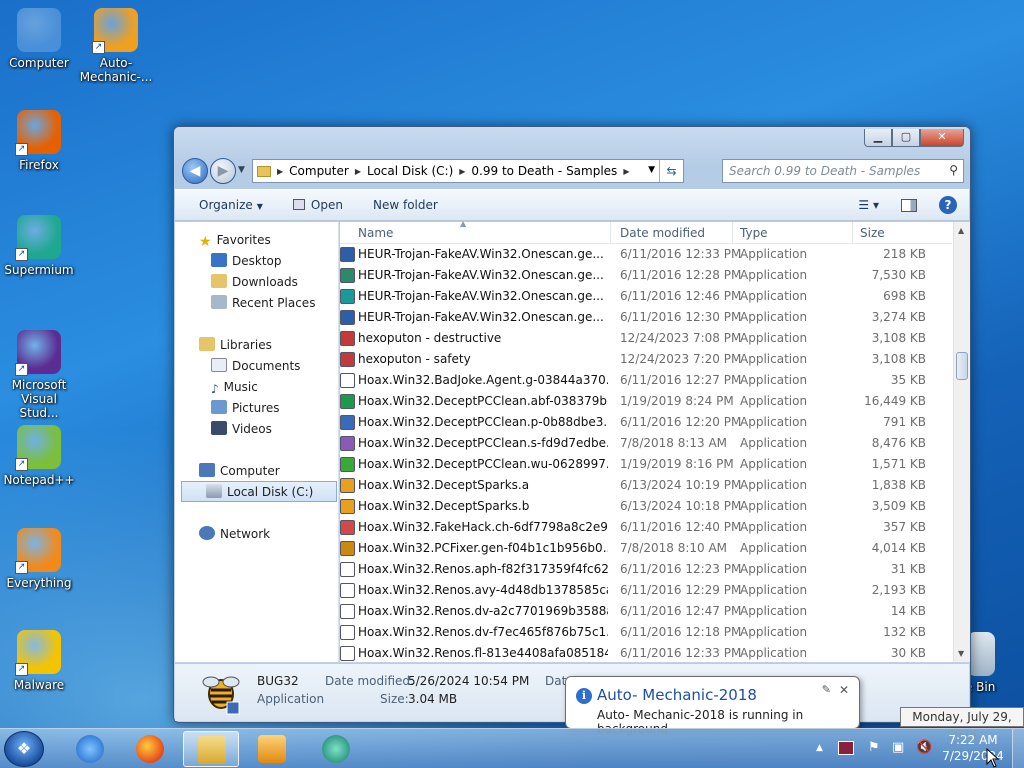 The height and width of the screenshot is (768, 1024). I want to click on column-type: Type, so click(754, 233).